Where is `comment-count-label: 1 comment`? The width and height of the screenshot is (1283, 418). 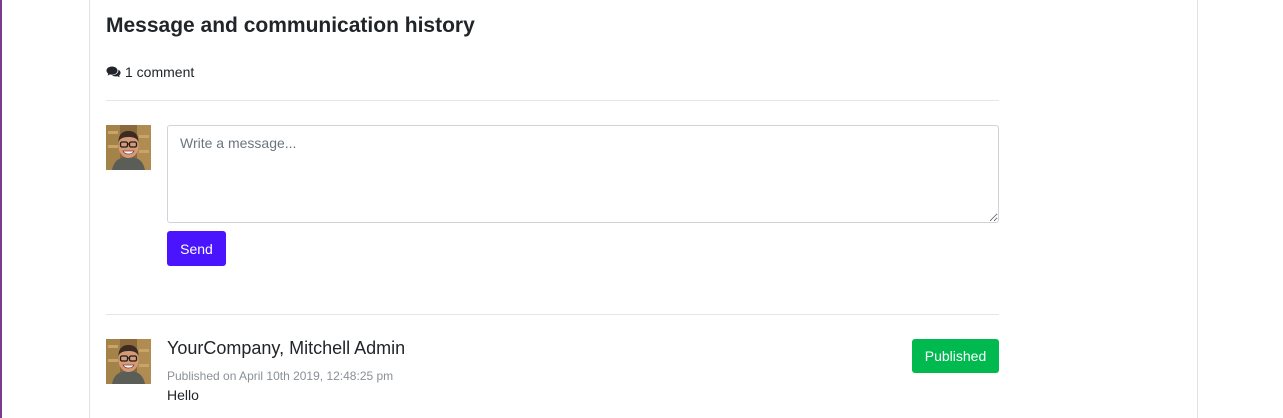
comment-count-label: 1 comment is located at coordinates (160, 72).